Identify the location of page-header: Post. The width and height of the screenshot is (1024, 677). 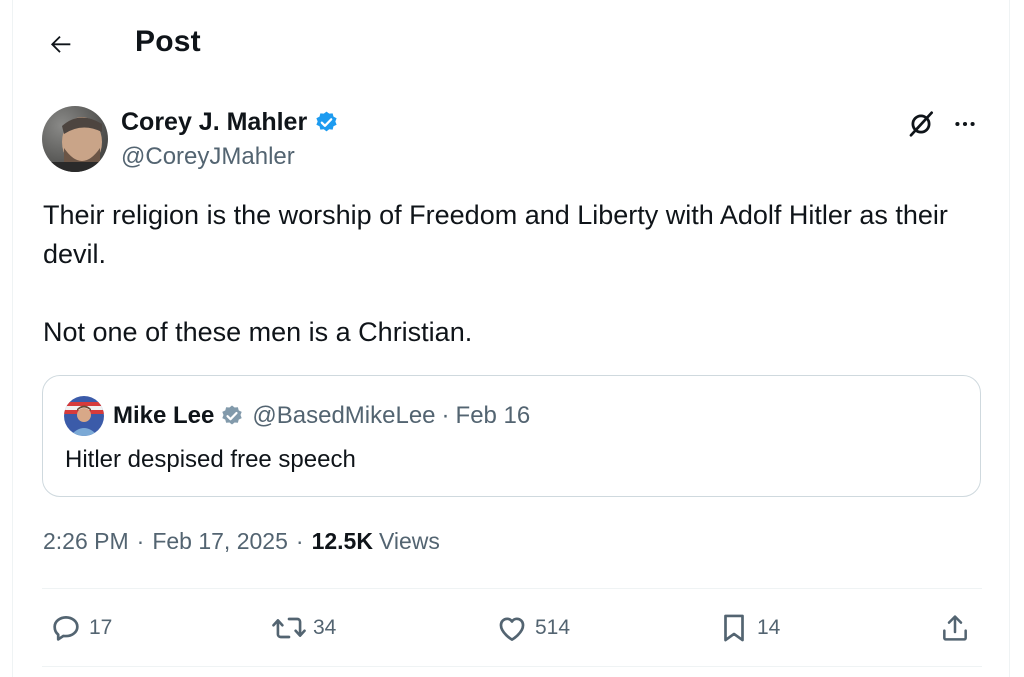
(511, 44).